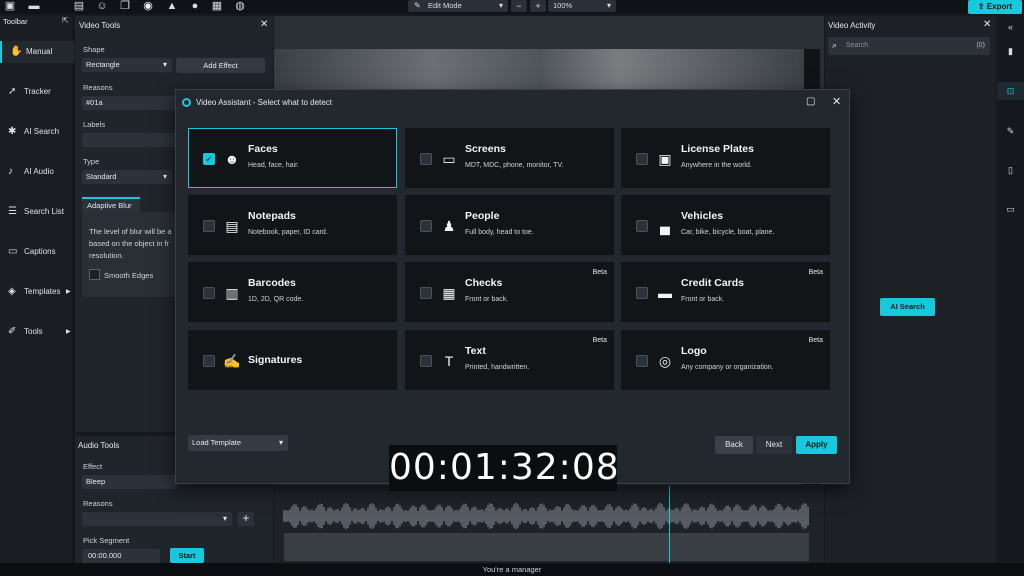  What do you see at coordinates (65, 20) in the screenshot?
I see `pin-icon: ⇱` at bounding box center [65, 20].